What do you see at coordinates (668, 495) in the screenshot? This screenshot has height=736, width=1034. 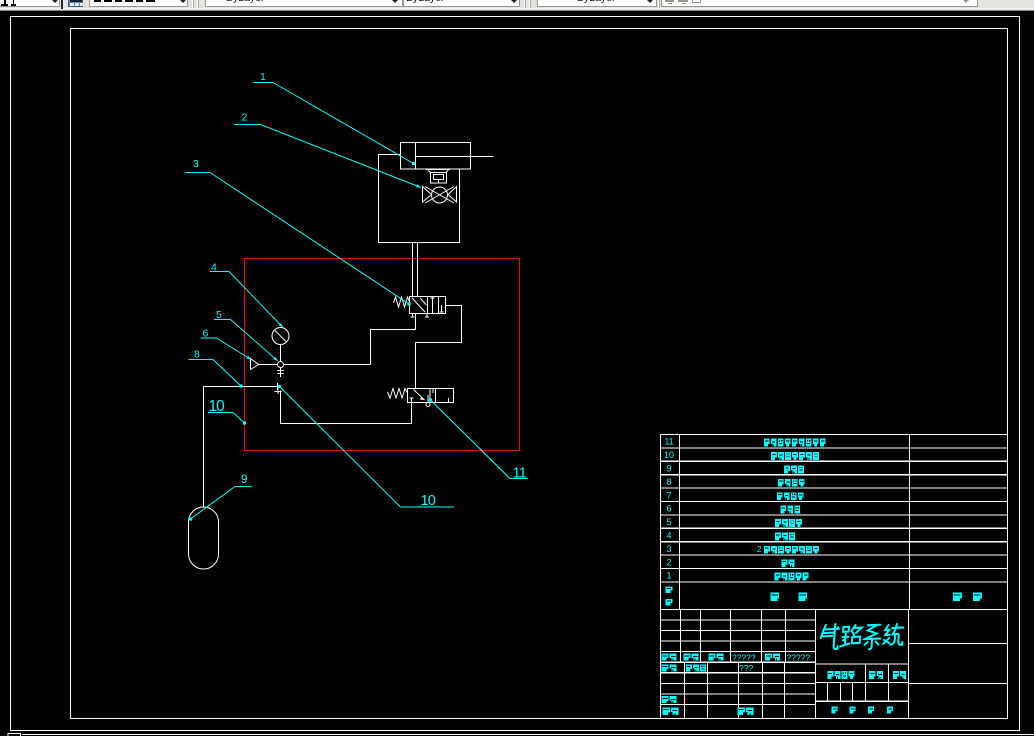 I see `svg-text: 7` at bounding box center [668, 495].